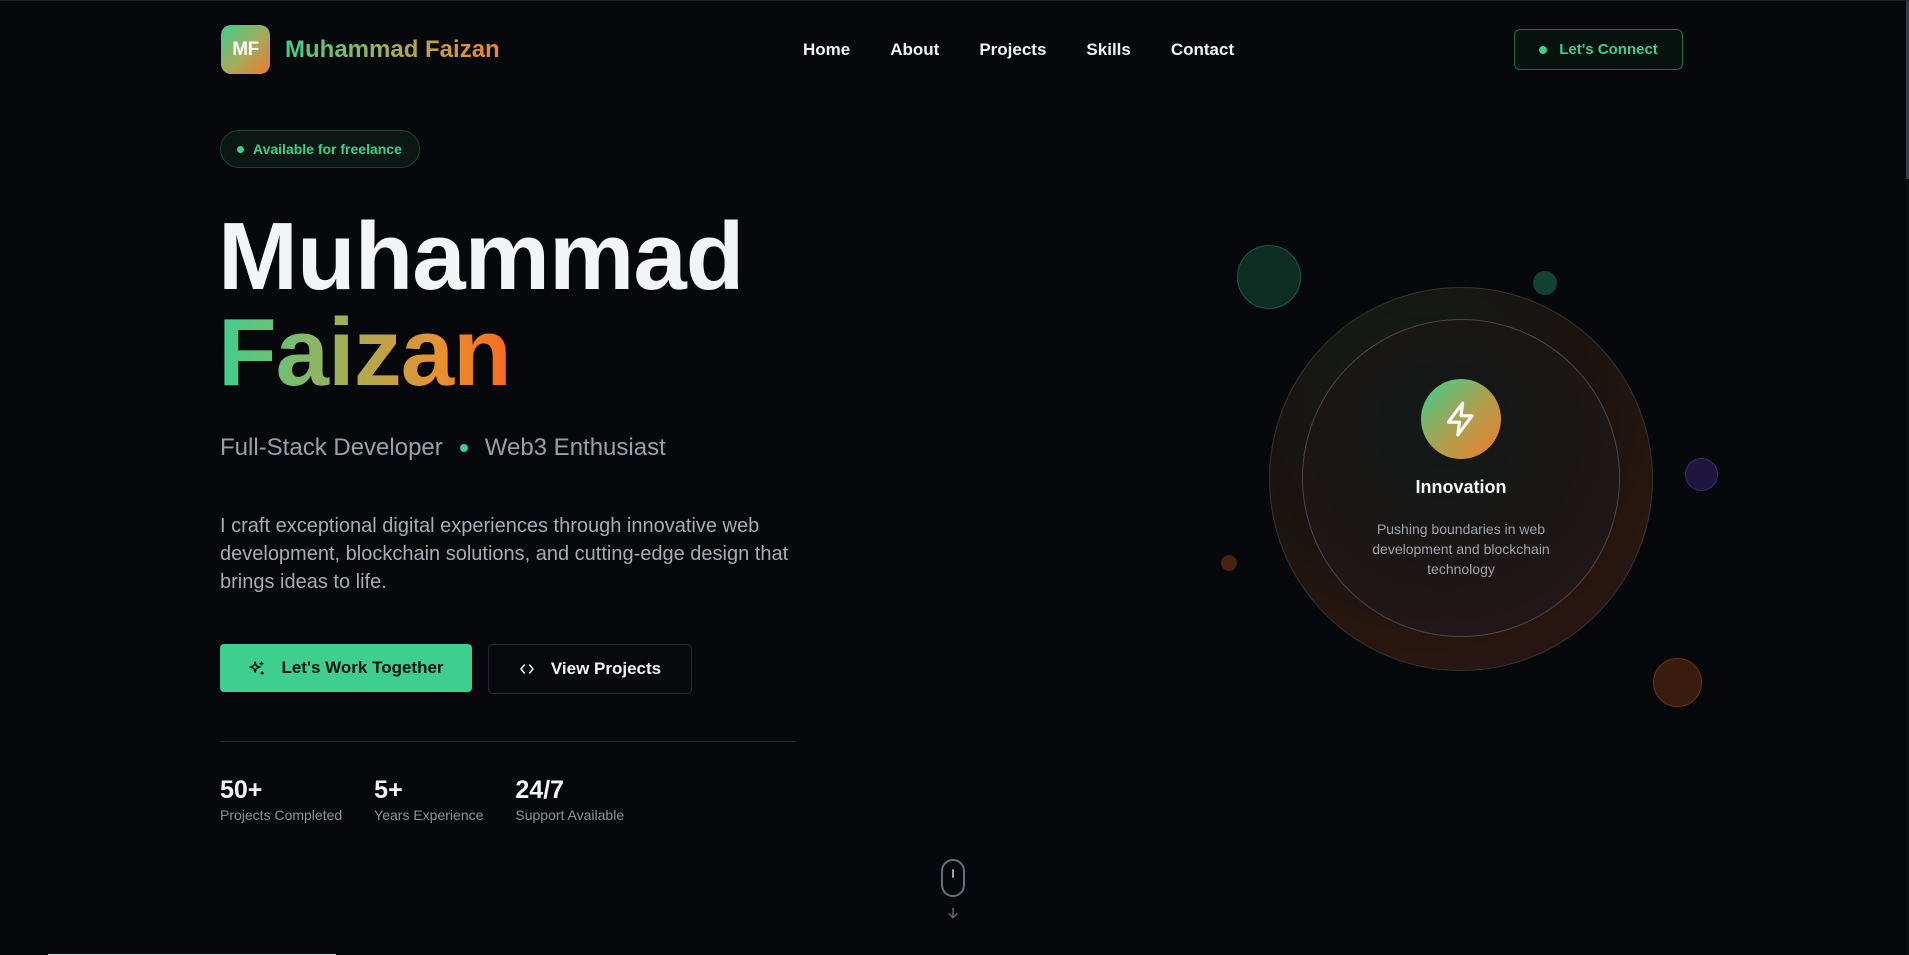  What do you see at coordinates (245, 49) in the screenshot?
I see `logo-badge: MF` at bounding box center [245, 49].